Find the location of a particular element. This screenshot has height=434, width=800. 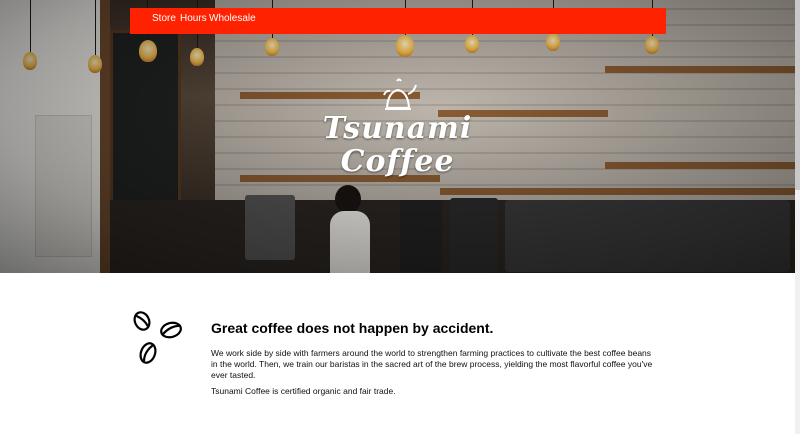

logo-line-1: Tsunami is located at coordinates (397, 128).